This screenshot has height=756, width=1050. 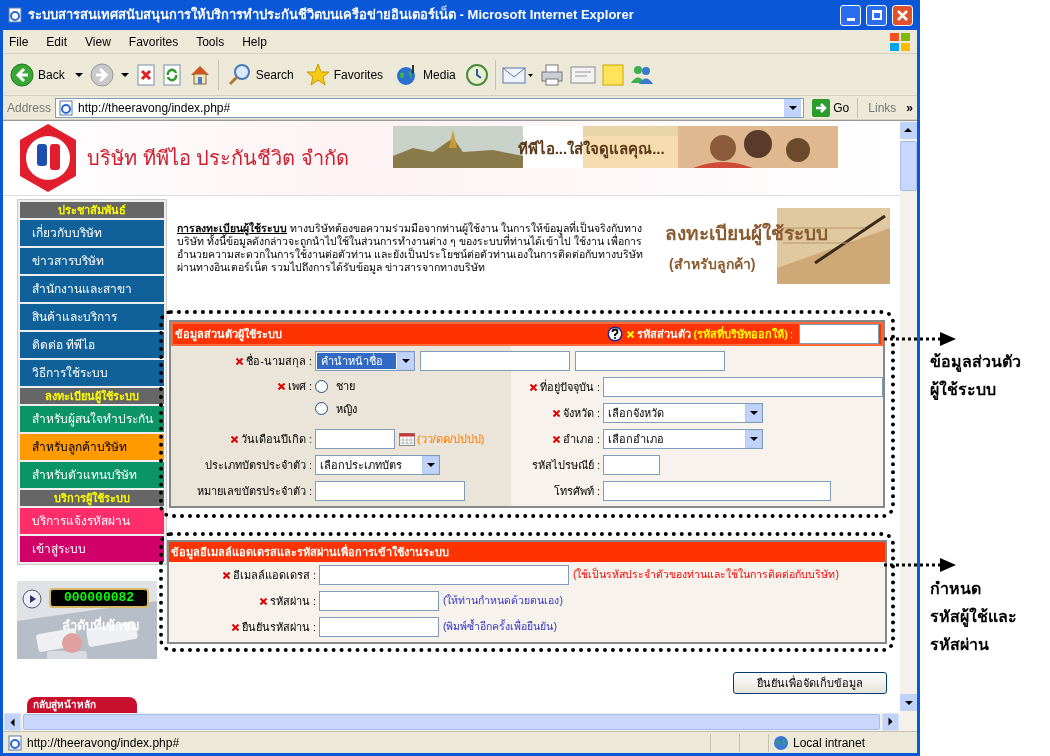 What do you see at coordinates (92, 210) in the screenshot?
I see `section-heading: ประชาสัมพันธ์` at bounding box center [92, 210].